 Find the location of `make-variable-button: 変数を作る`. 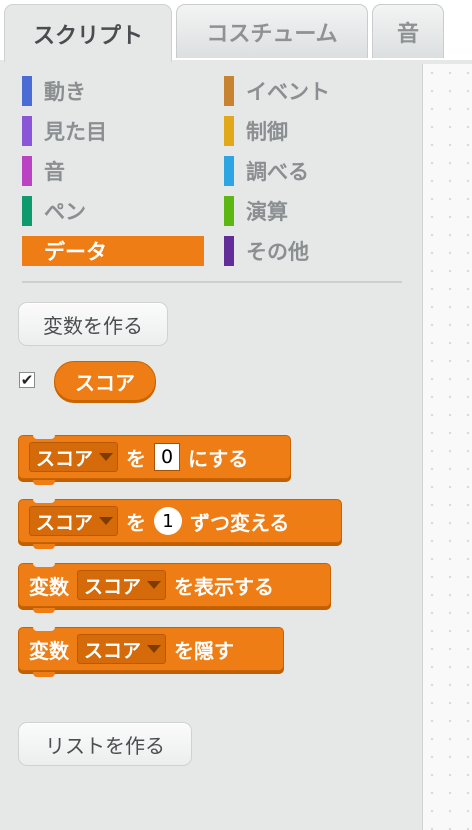

make-variable-button: 変数を作る is located at coordinates (93, 324).